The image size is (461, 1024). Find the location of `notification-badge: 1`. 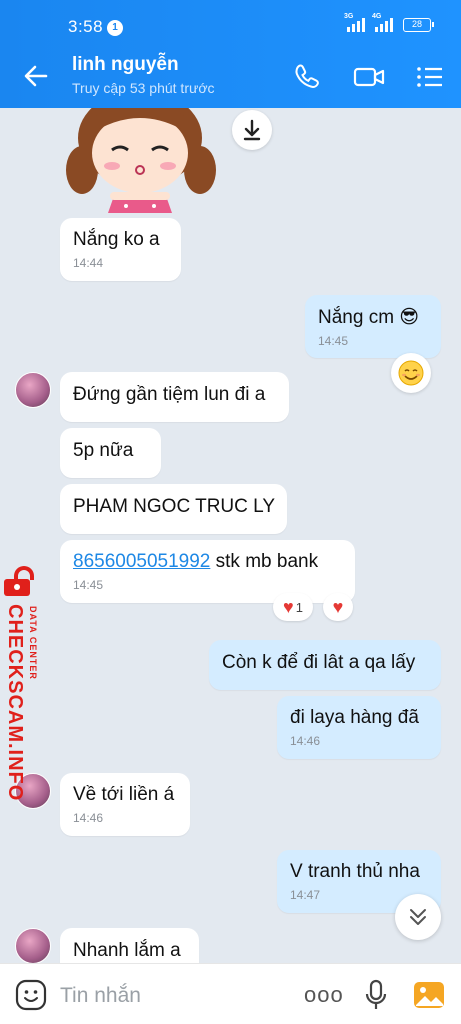

notification-badge: 1 is located at coordinates (115, 28).